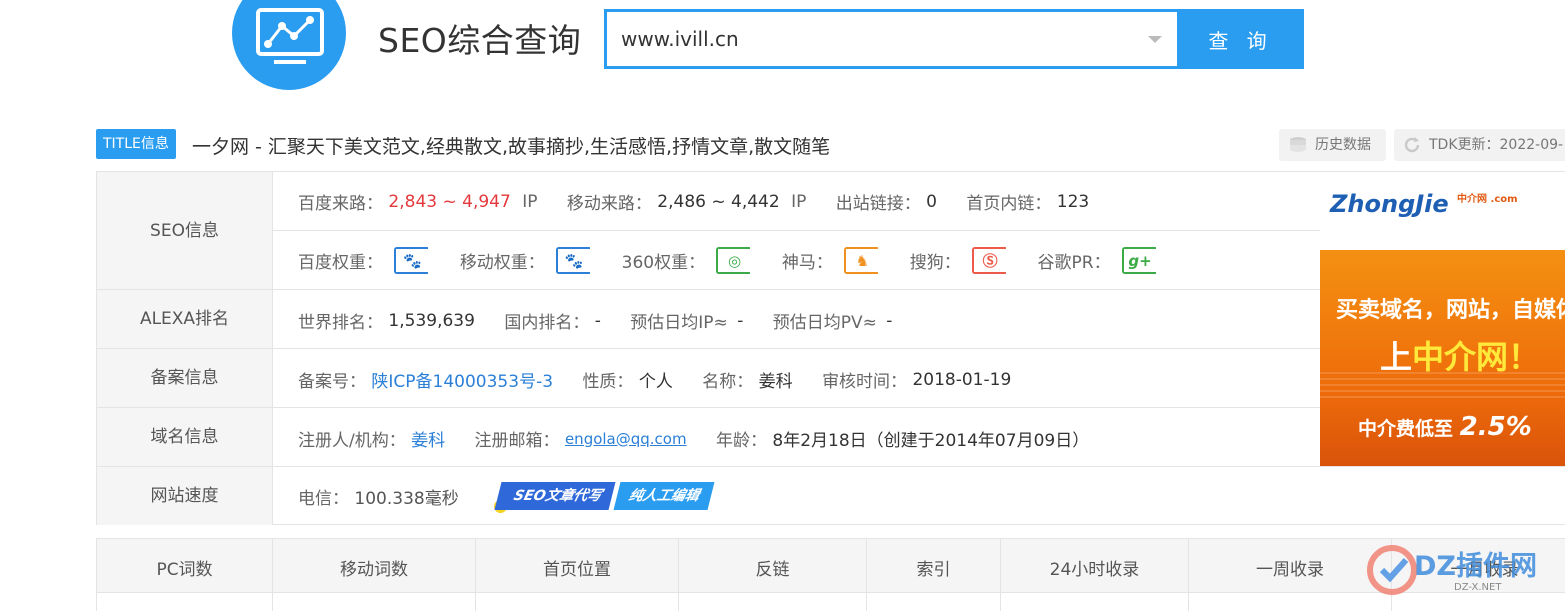 This screenshot has width=1565, height=611. I want to click on icp-audit-value: 2018-01-19, so click(962, 379).